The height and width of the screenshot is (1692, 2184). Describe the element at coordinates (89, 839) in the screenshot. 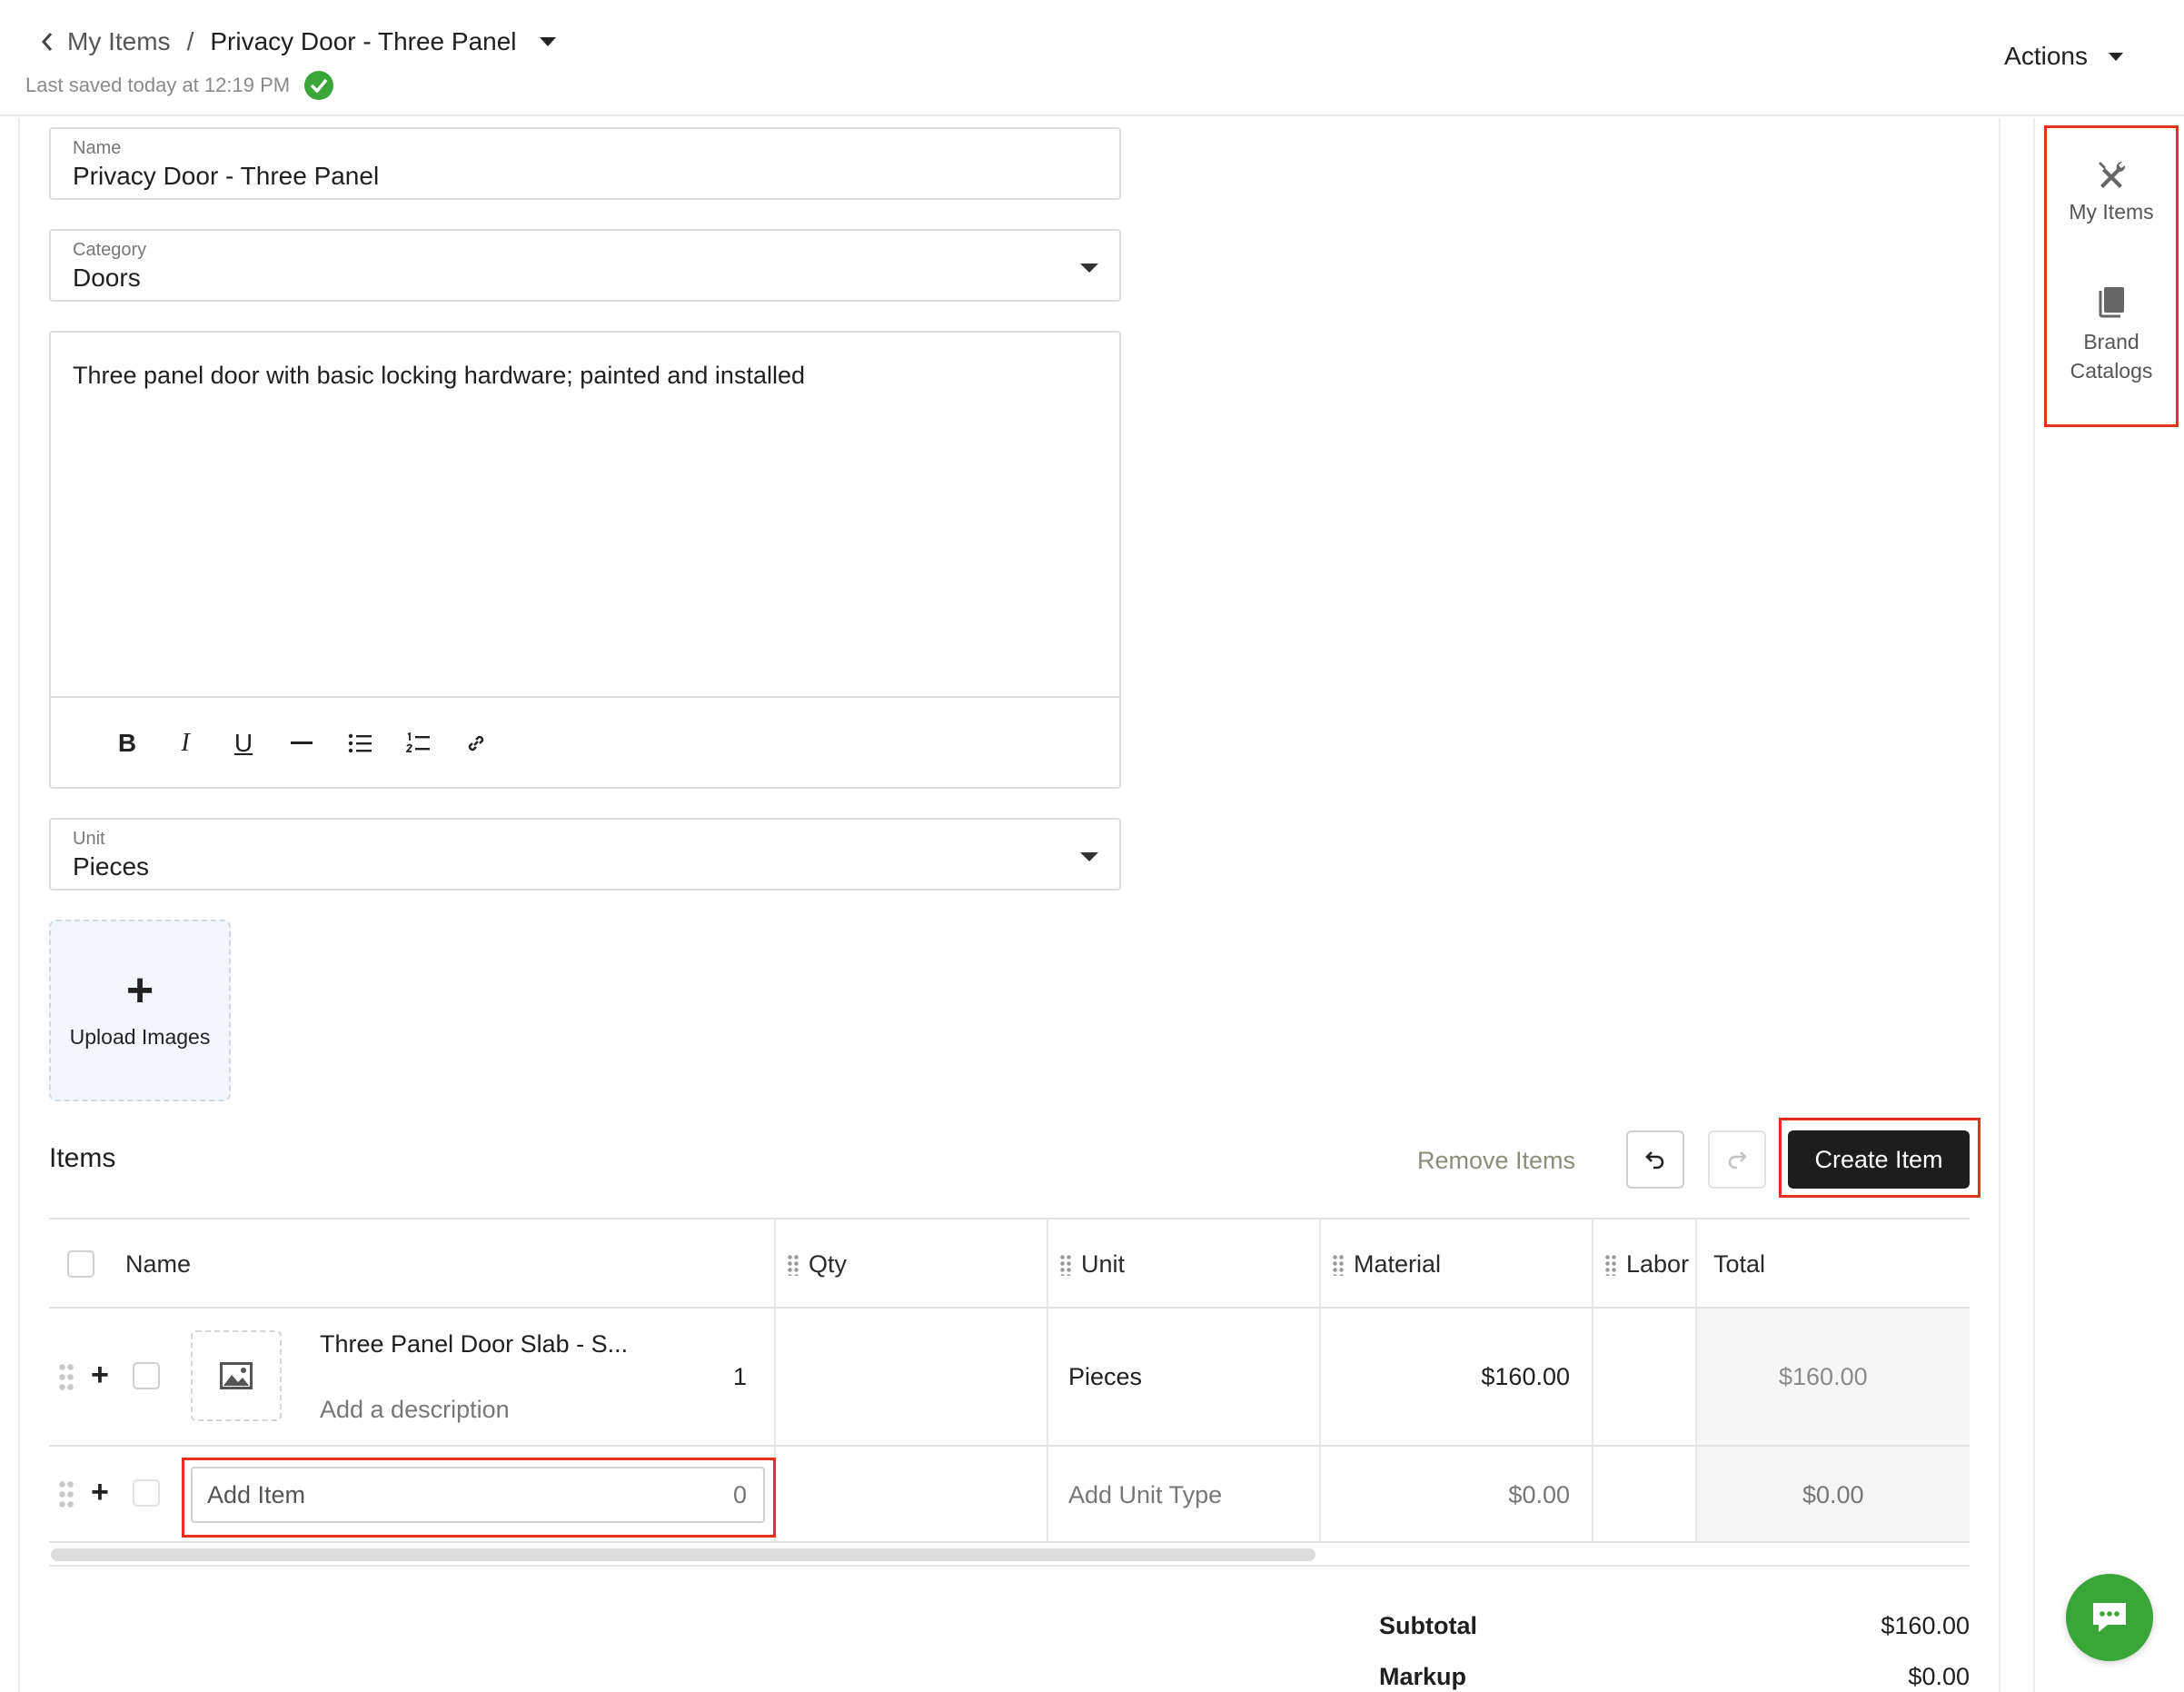

I see `unit-select-label: Unit` at that location.